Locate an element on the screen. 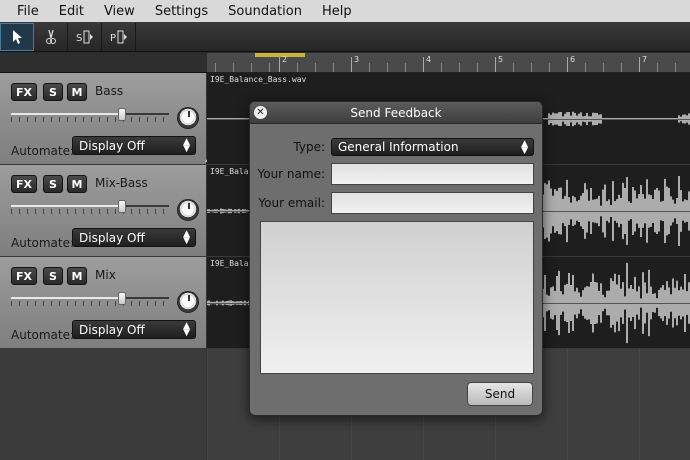  feedback-type-select: General Information ▲ ▼ is located at coordinates (432, 147).